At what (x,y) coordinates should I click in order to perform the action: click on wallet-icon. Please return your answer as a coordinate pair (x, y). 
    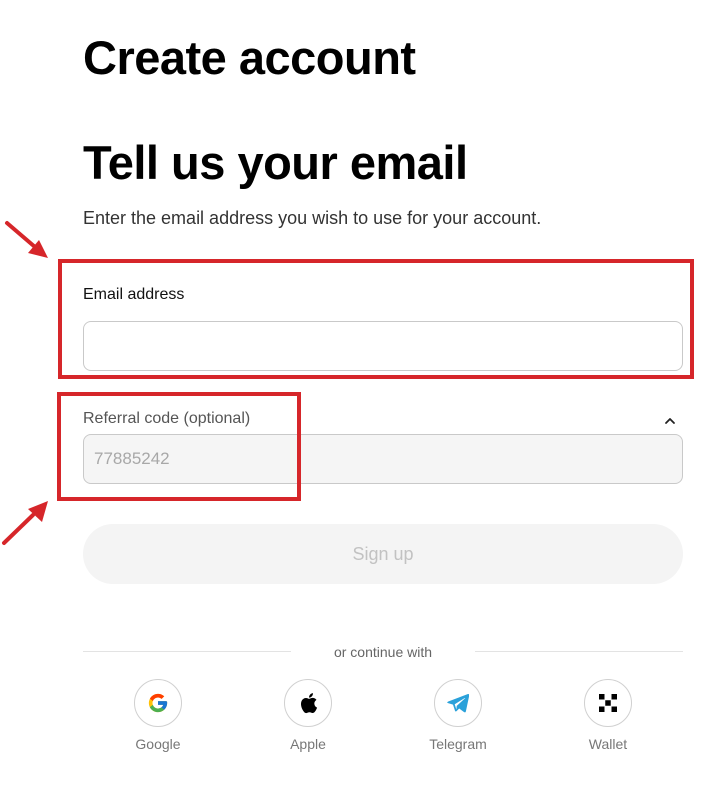
    Looking at the image, I should click on (608, 703).